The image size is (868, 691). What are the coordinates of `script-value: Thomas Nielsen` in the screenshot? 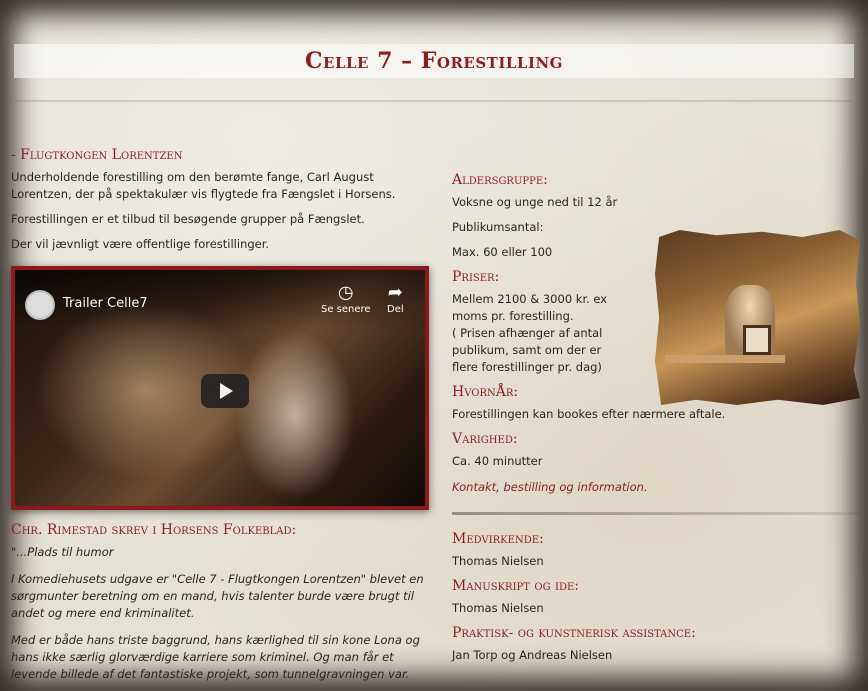 It's located at (498, 608).